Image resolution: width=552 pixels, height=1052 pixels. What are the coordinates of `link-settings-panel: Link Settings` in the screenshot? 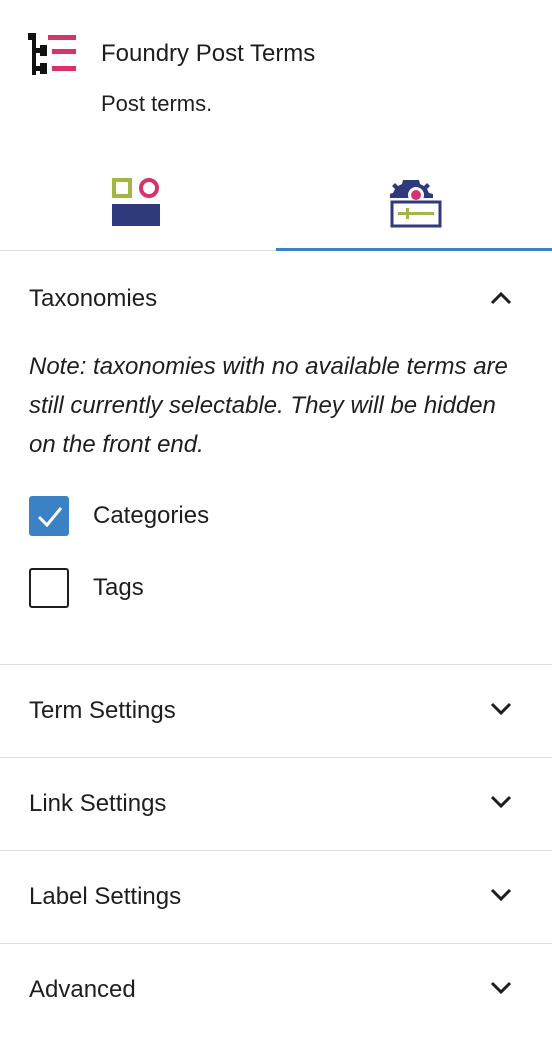 It's located at (276, 804).